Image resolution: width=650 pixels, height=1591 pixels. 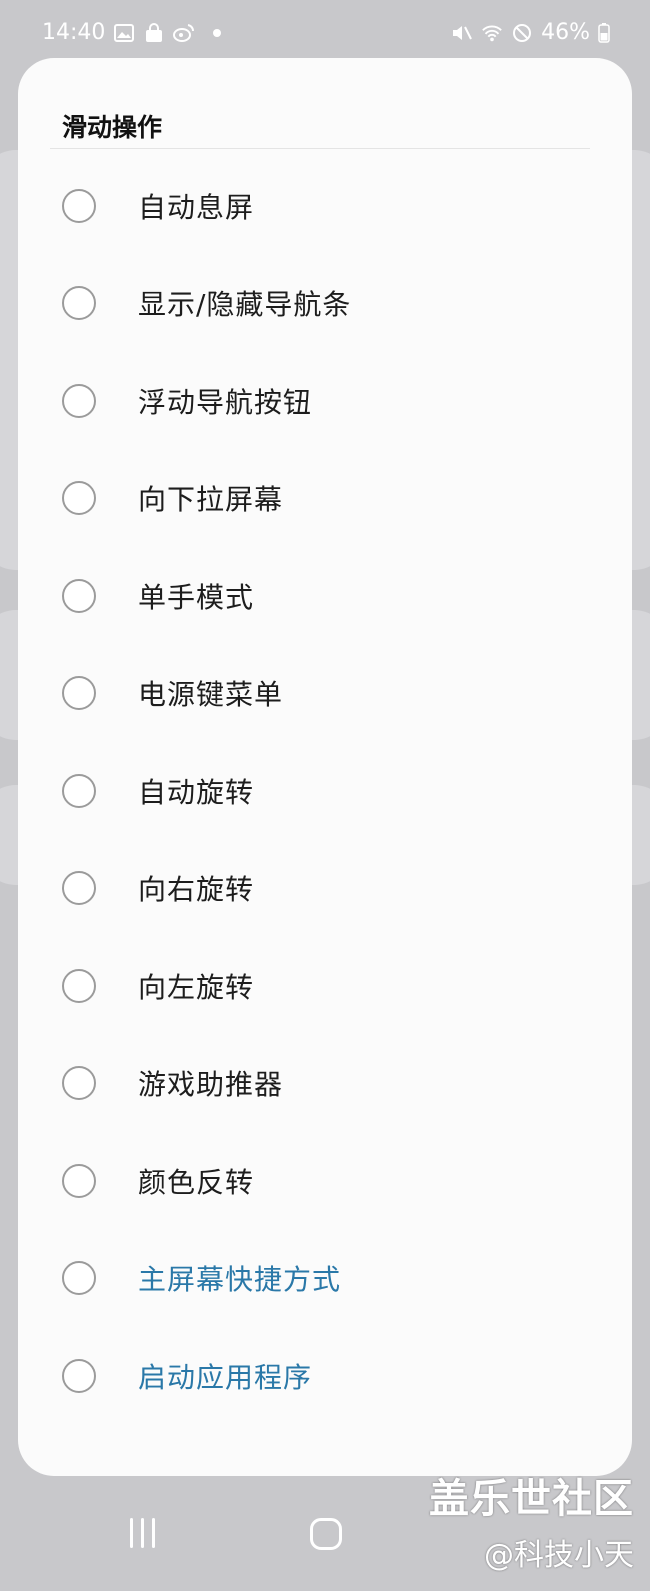 What do you see at coordinates (325, 1181) in the screenshot?
I see `option-item: 颜色反转` at bounding box center [325, 1181].